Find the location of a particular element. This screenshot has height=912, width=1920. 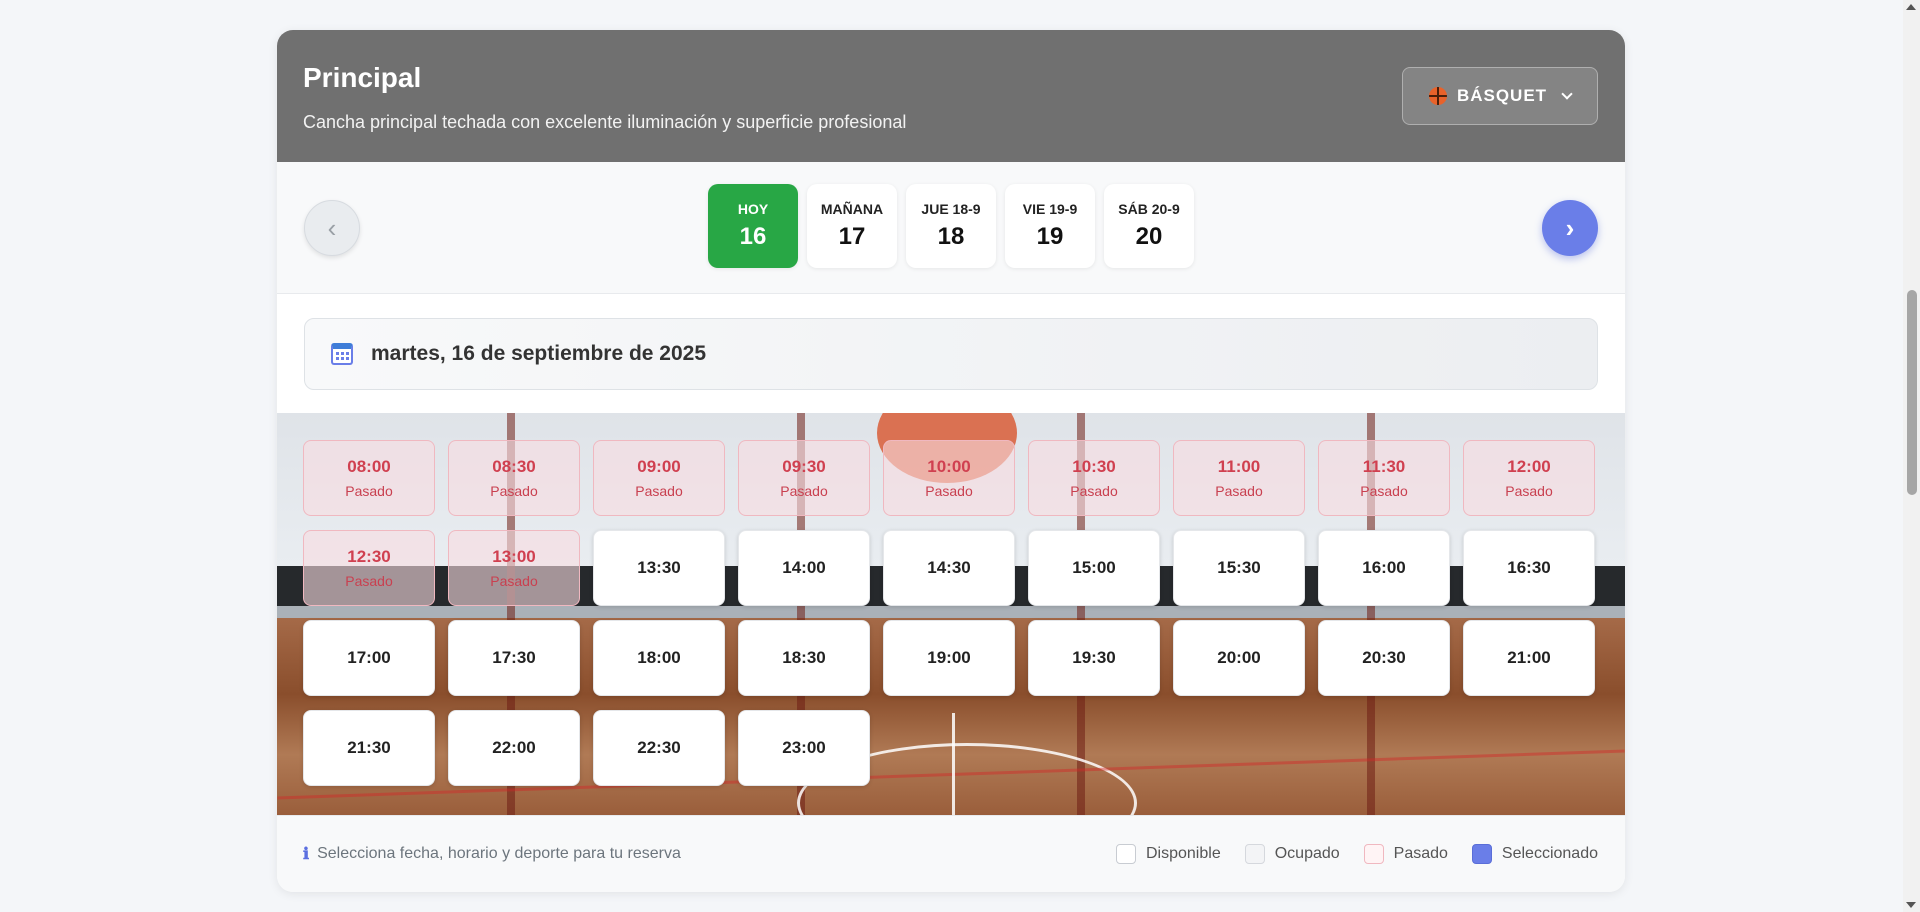

slot-time: 23:00 is located at coordinates (804, 747).